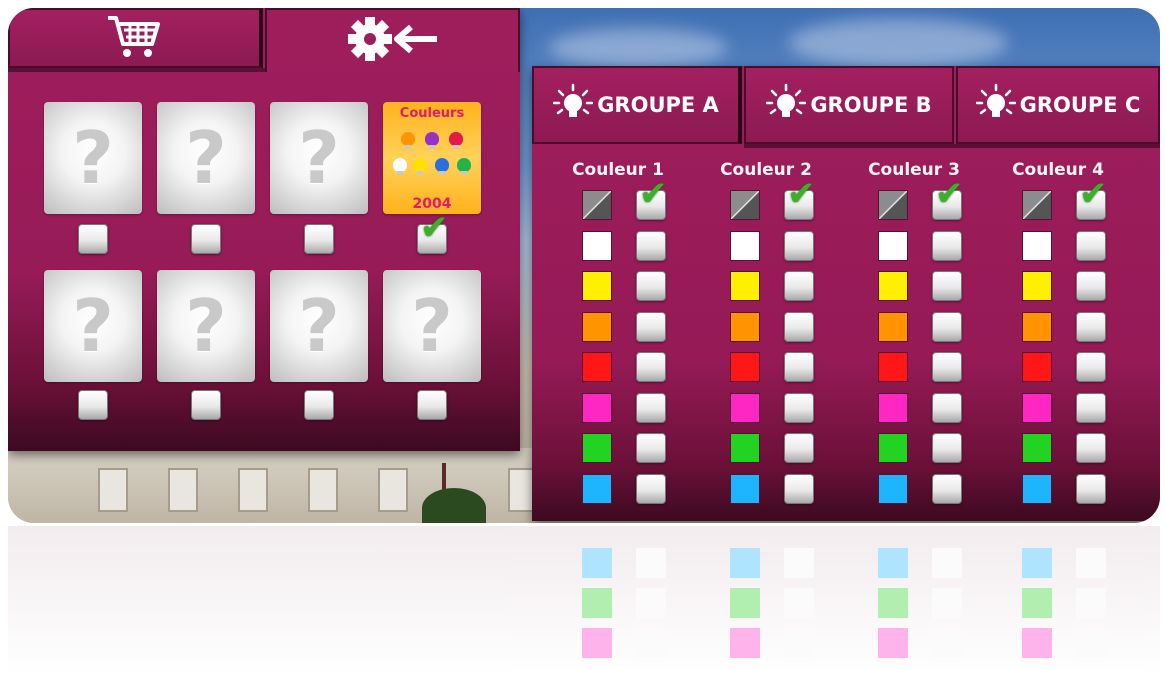  I want to click on tab-settings, so click(392, 40).